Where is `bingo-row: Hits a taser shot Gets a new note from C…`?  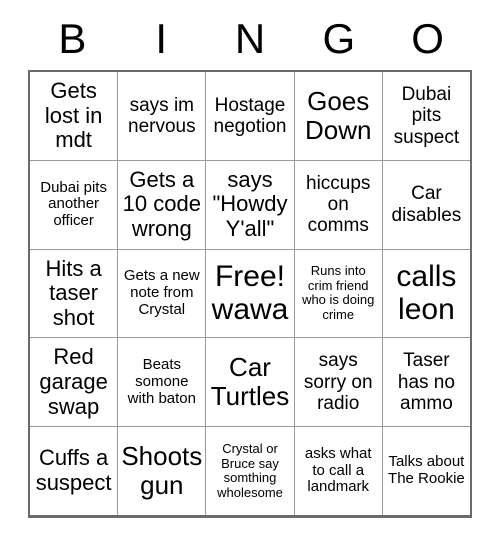
bingo-row: Hits a taser shot Gets a new note from C… is located at coordinates (250, 293).